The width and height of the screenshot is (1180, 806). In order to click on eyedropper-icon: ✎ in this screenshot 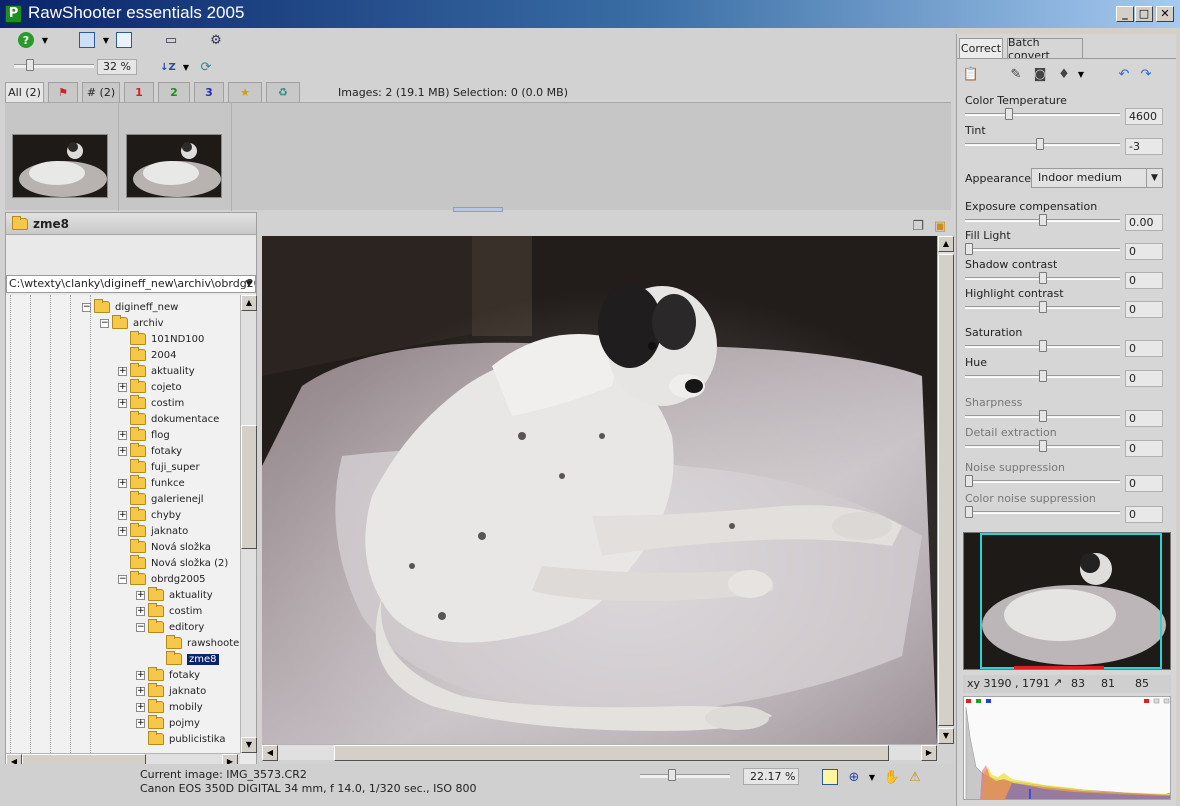, I will do `click(1016, 74)`.